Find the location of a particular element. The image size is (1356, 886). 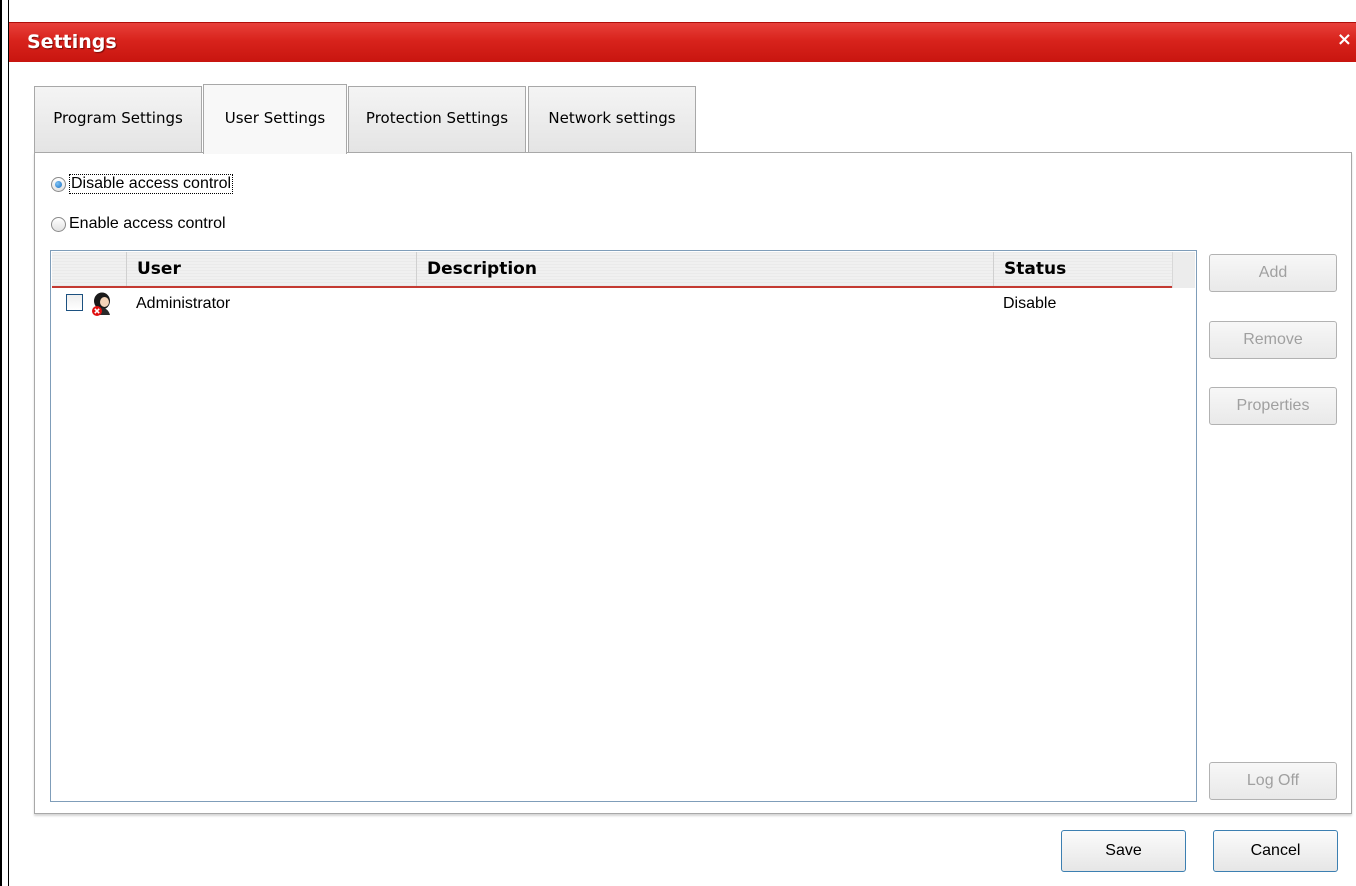

tab-label: Program Settings is located at coordinates (118, 117).